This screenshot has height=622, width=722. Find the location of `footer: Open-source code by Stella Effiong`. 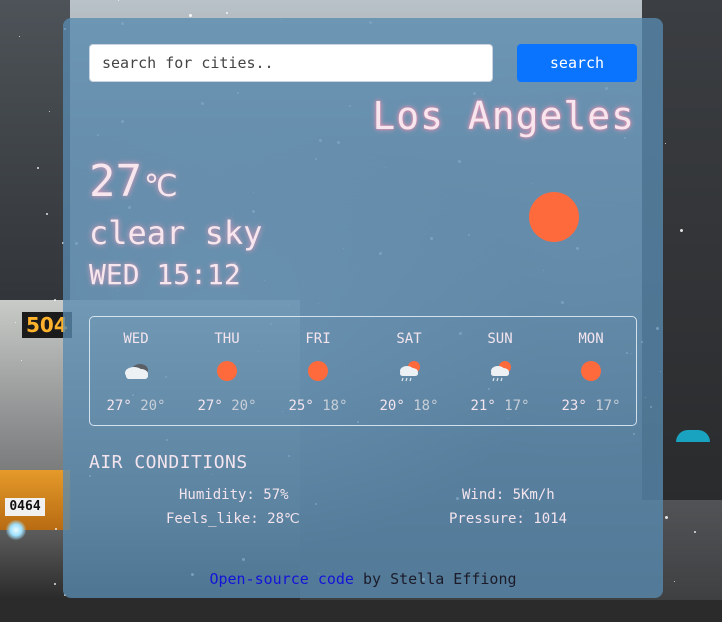

footer: Open-source code by Stella Effiong is located at coordinates (363, 579).